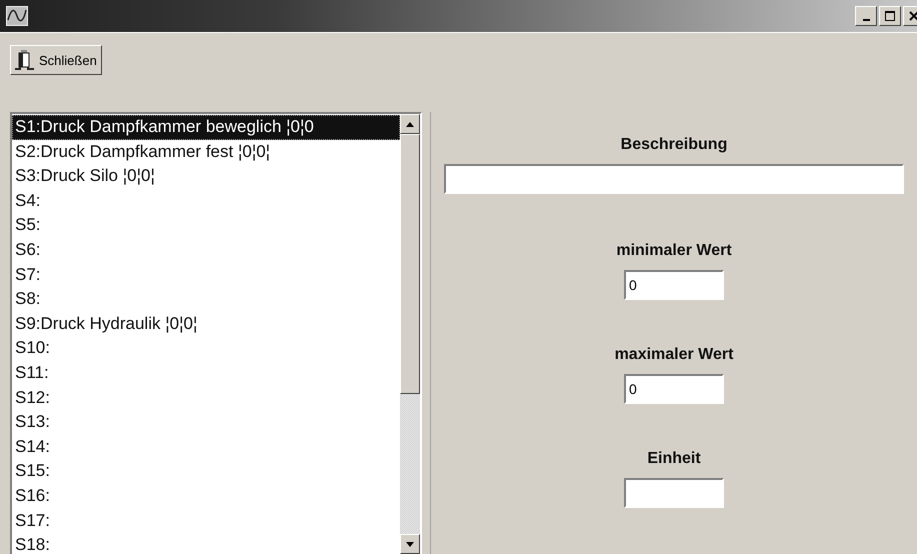  Describe the element at coordinates (206, 471) in the screenshot. I see `list-item: S15:` at that location.